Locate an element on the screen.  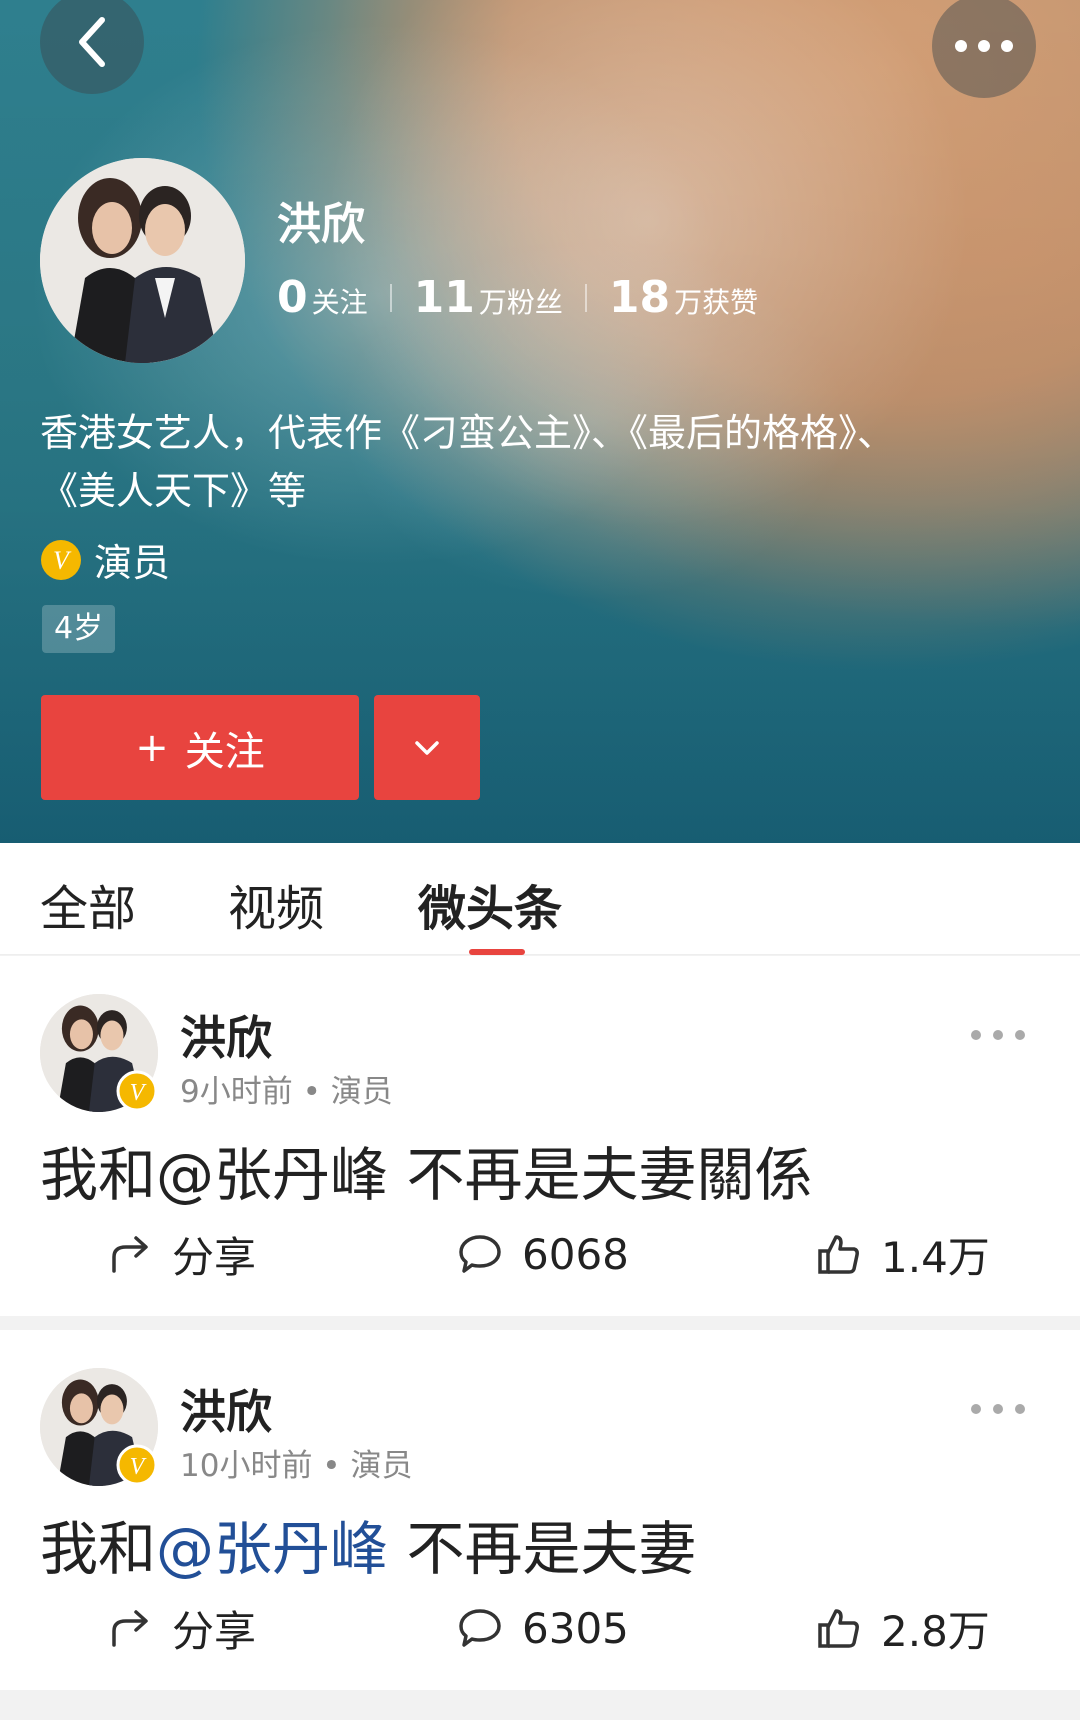
like-button: 2.8万 is located at coordinates (903, 1628).